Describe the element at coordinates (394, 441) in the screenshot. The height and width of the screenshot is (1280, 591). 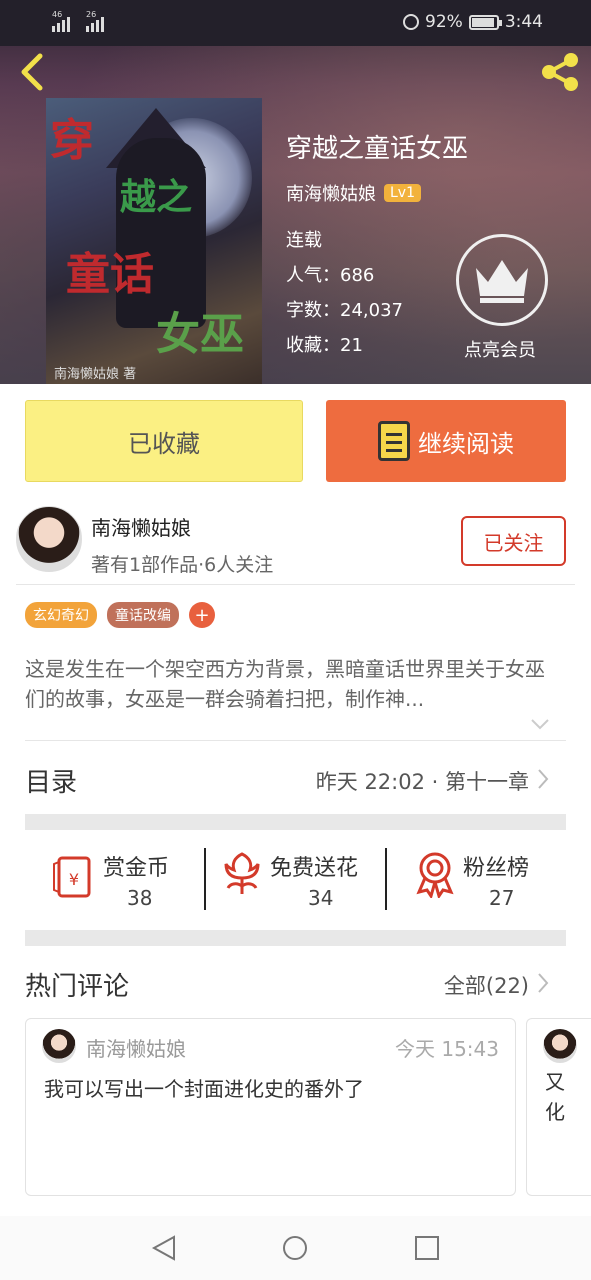
I see `book-icon` at that location.